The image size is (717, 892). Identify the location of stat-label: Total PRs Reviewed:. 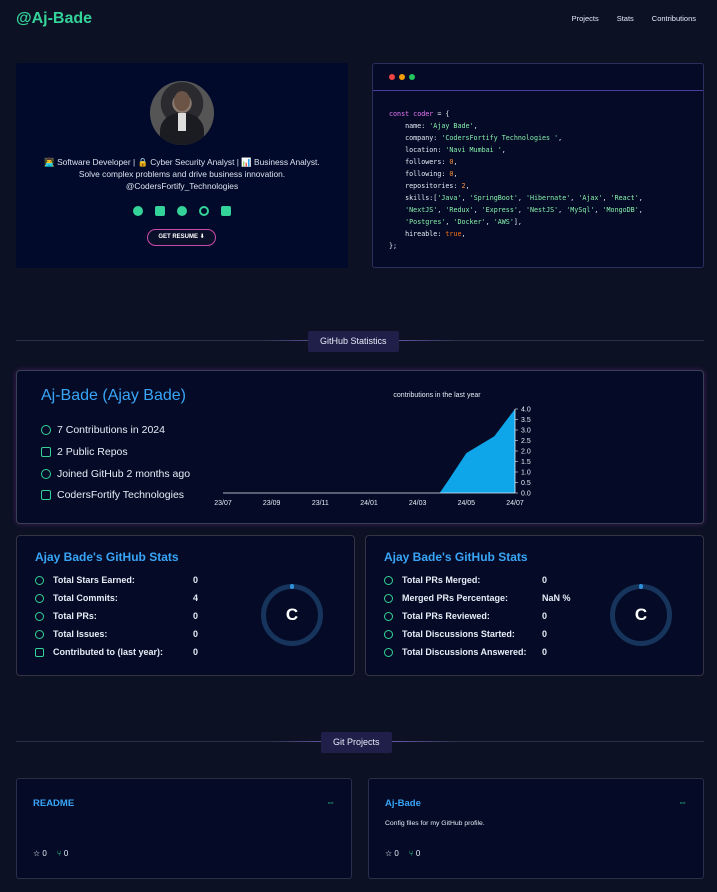
(446, 616).